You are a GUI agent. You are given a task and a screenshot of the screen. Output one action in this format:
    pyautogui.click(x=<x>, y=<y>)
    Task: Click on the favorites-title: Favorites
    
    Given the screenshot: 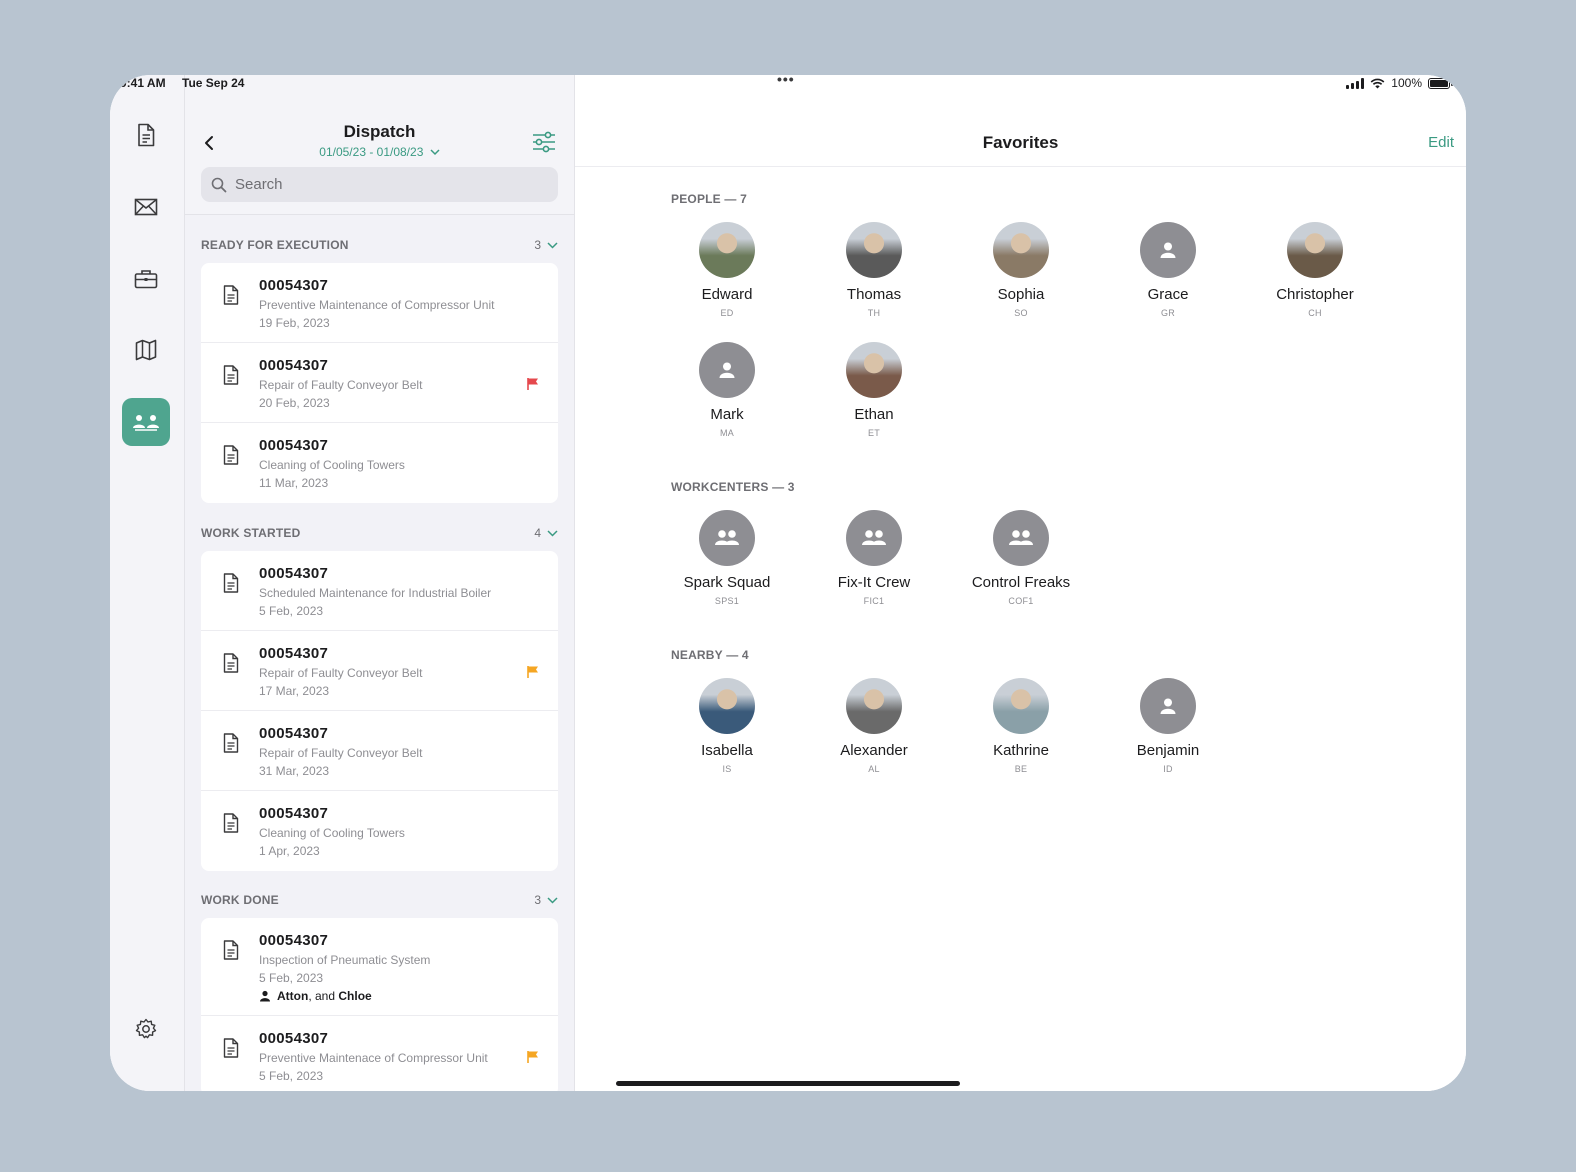 What is the action you would take?
    pyautogui.click(x=1020, y=142)
    